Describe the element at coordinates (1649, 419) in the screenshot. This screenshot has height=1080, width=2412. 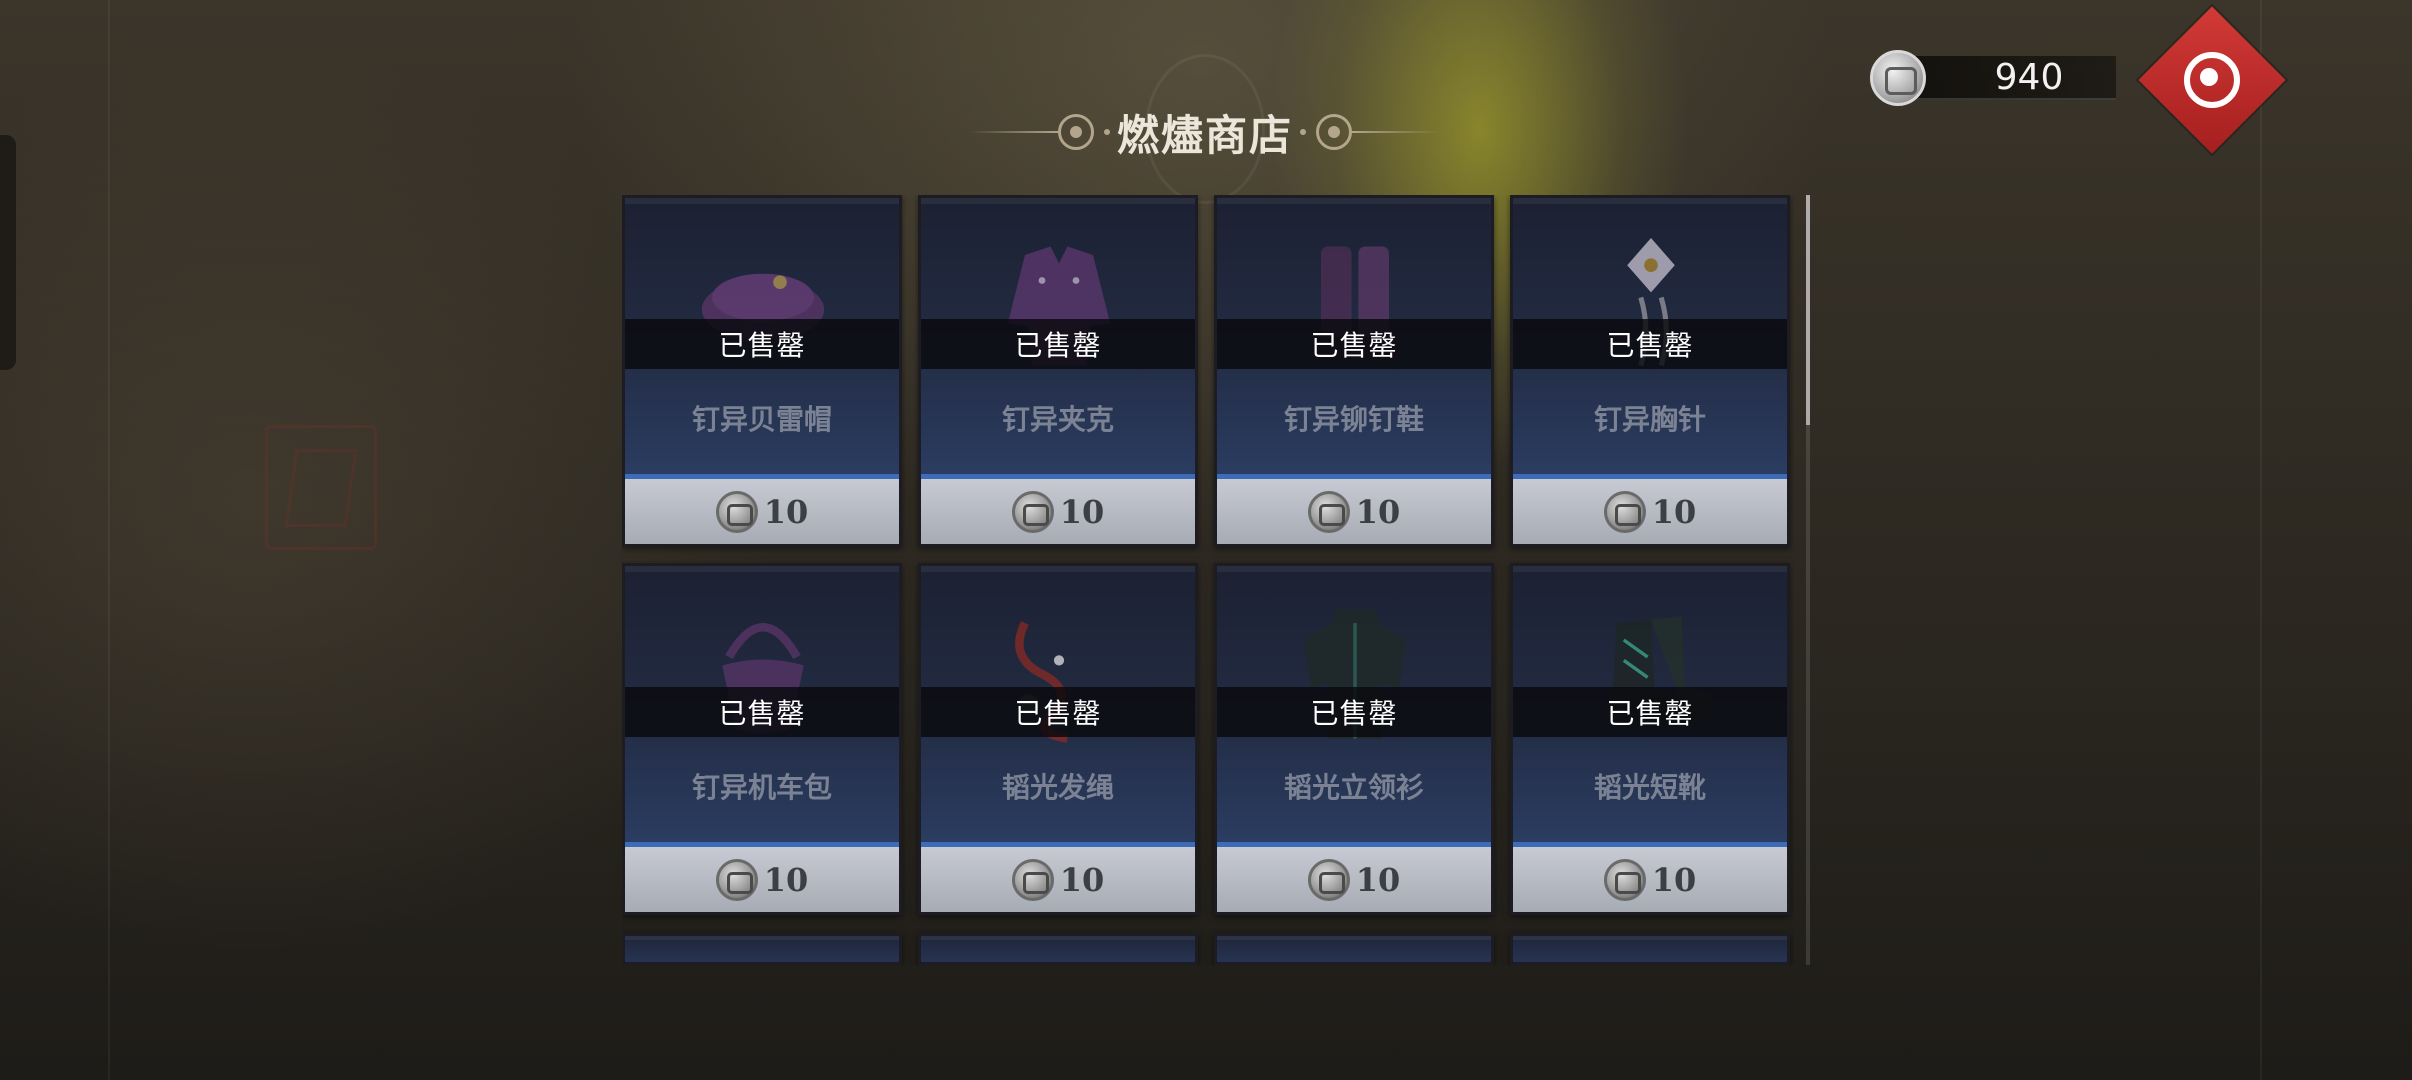
I see `item-name: 钉异胸针` at that location.